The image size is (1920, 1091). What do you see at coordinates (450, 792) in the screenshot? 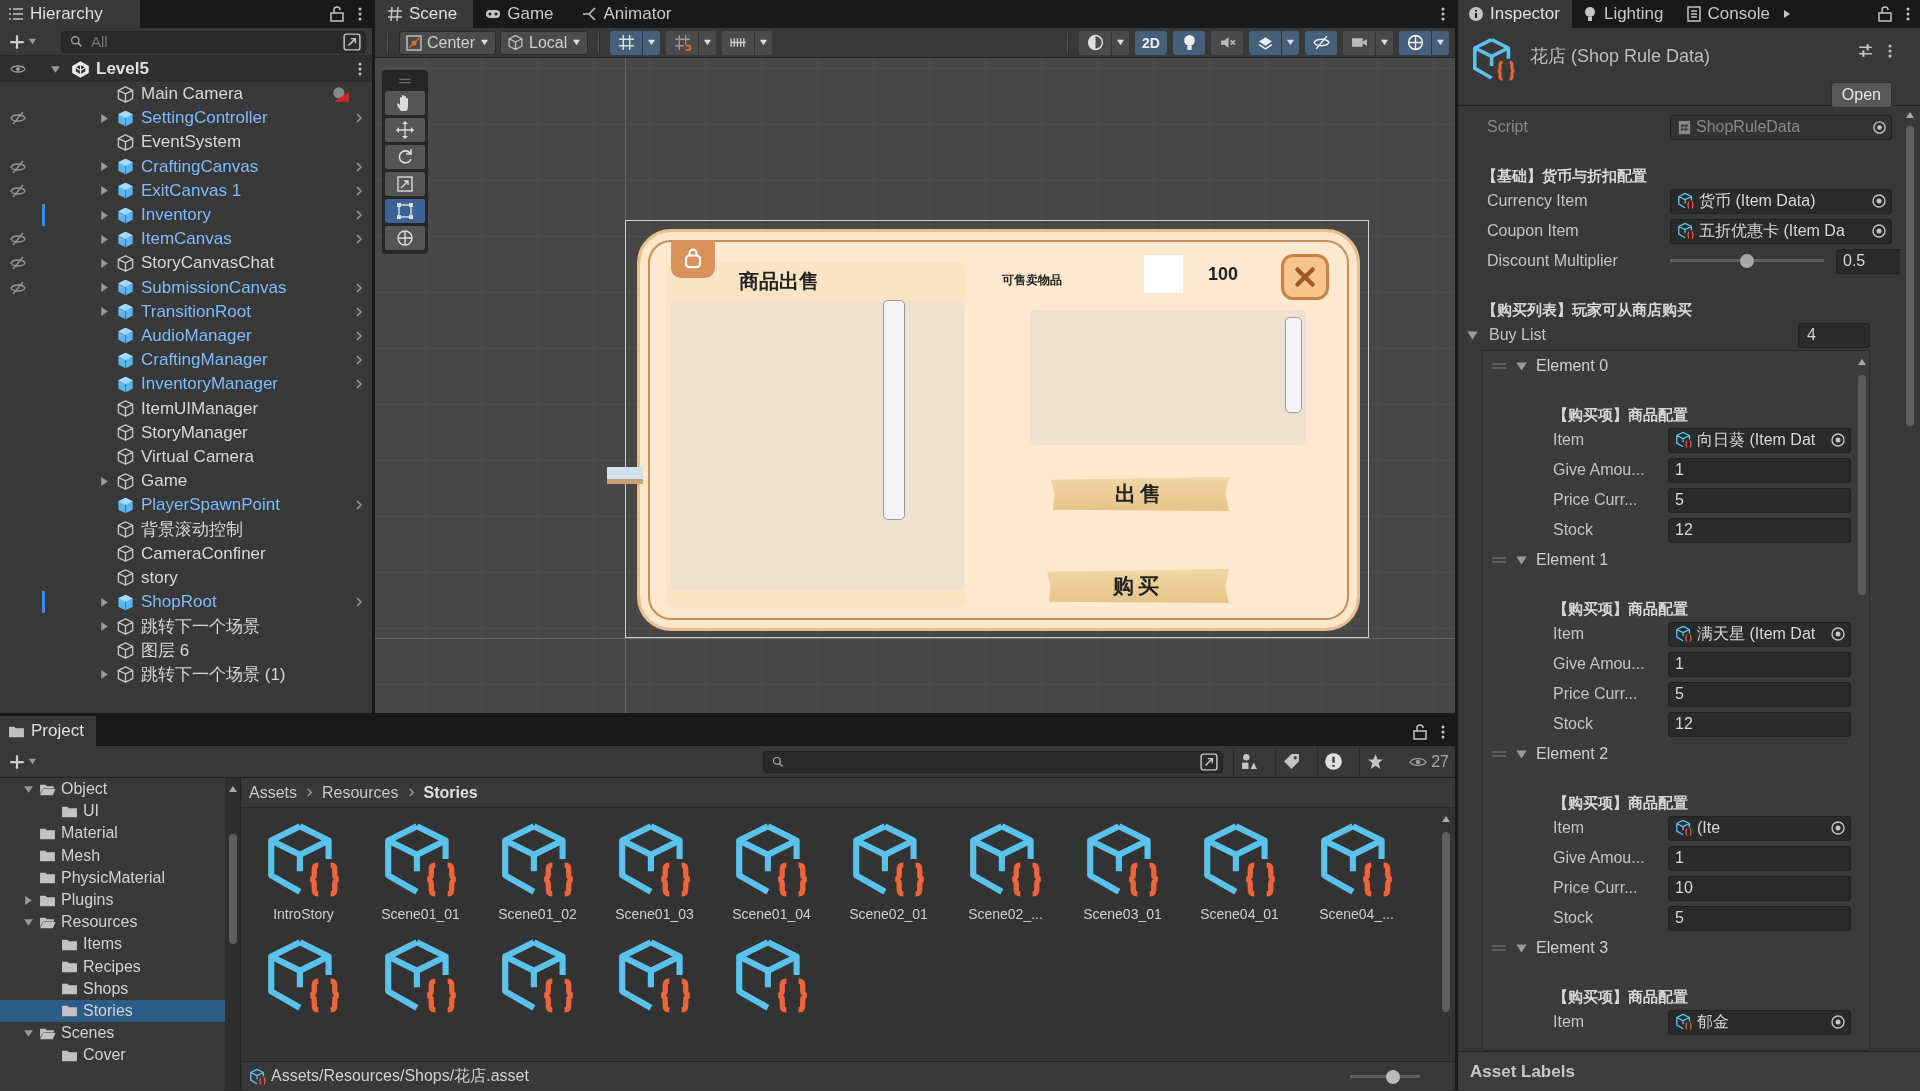
I see `breadcrumb-link: Stories` at bounding box center [450, 792].